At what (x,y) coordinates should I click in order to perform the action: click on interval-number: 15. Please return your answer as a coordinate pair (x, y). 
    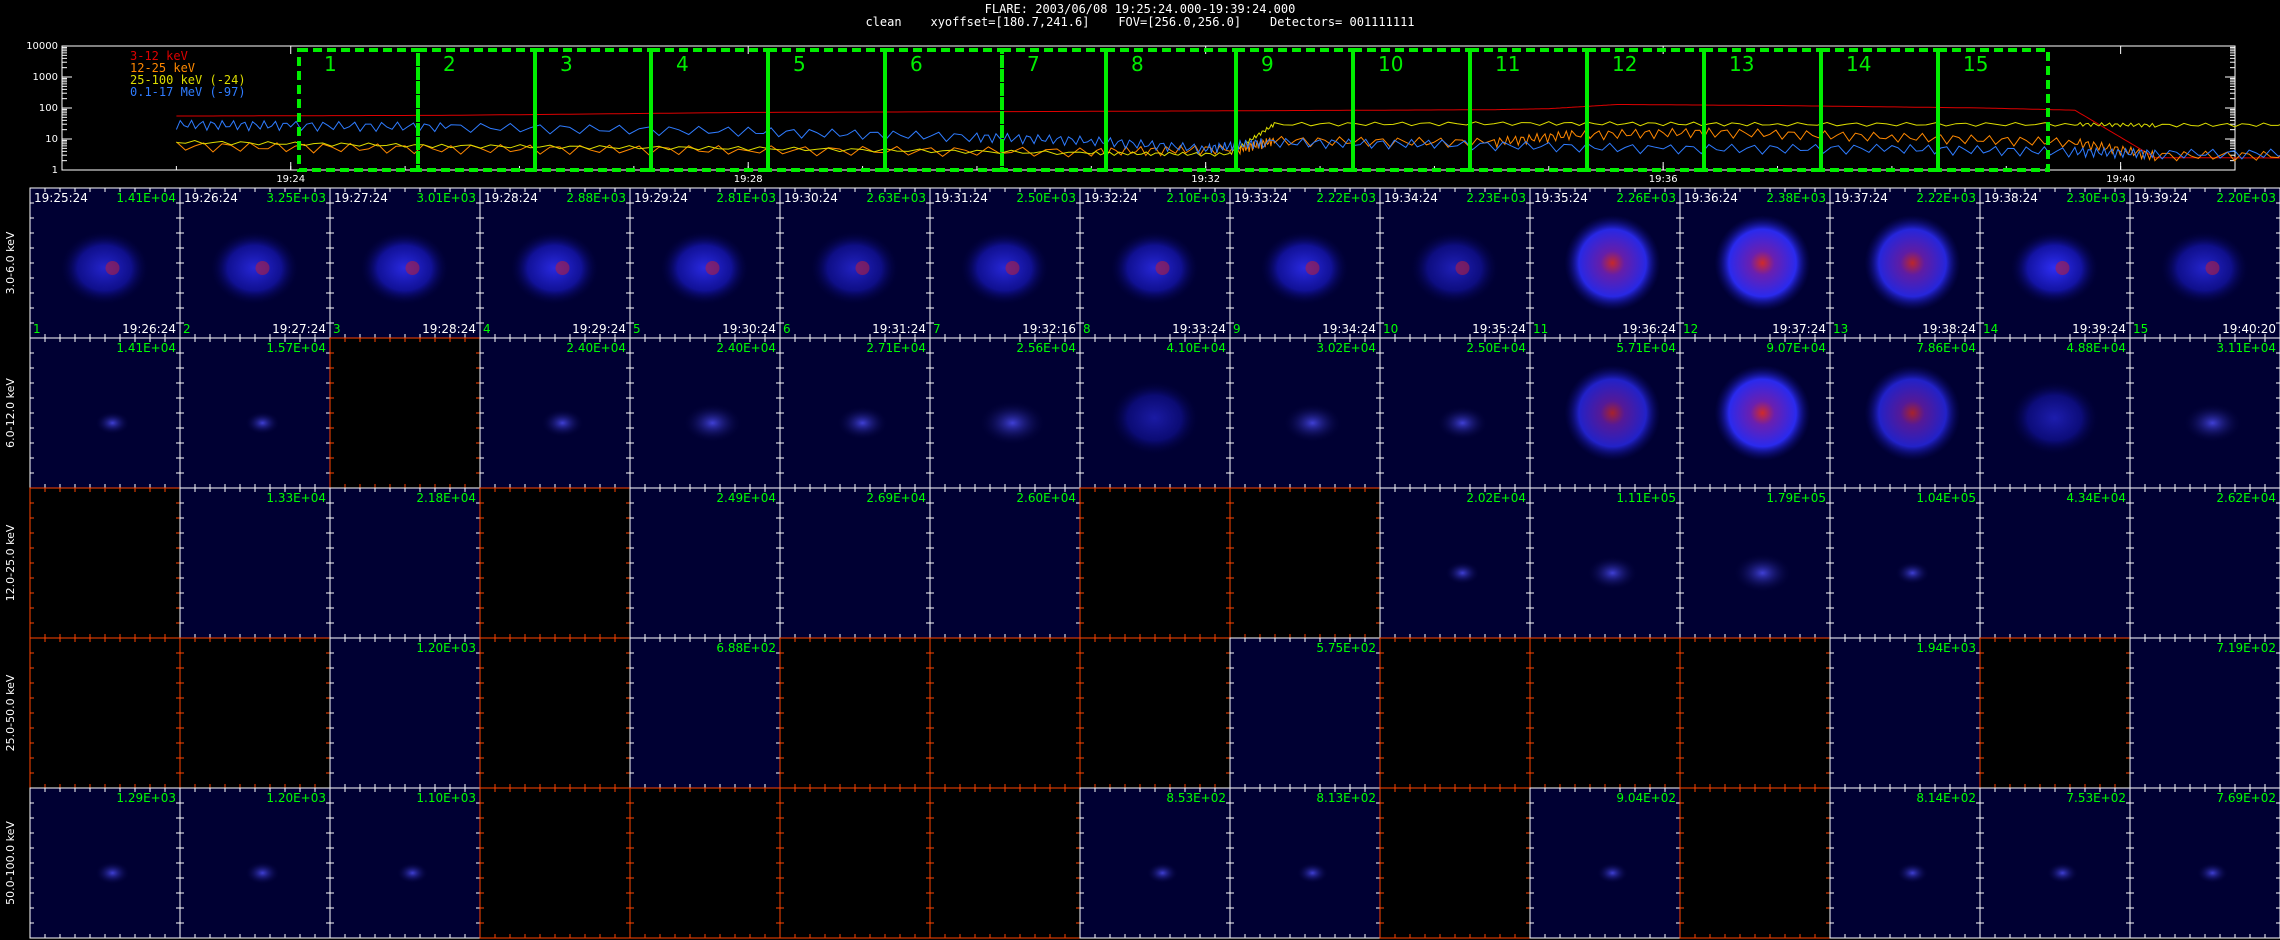
    Looking at the image, I should click on (1975, 64).